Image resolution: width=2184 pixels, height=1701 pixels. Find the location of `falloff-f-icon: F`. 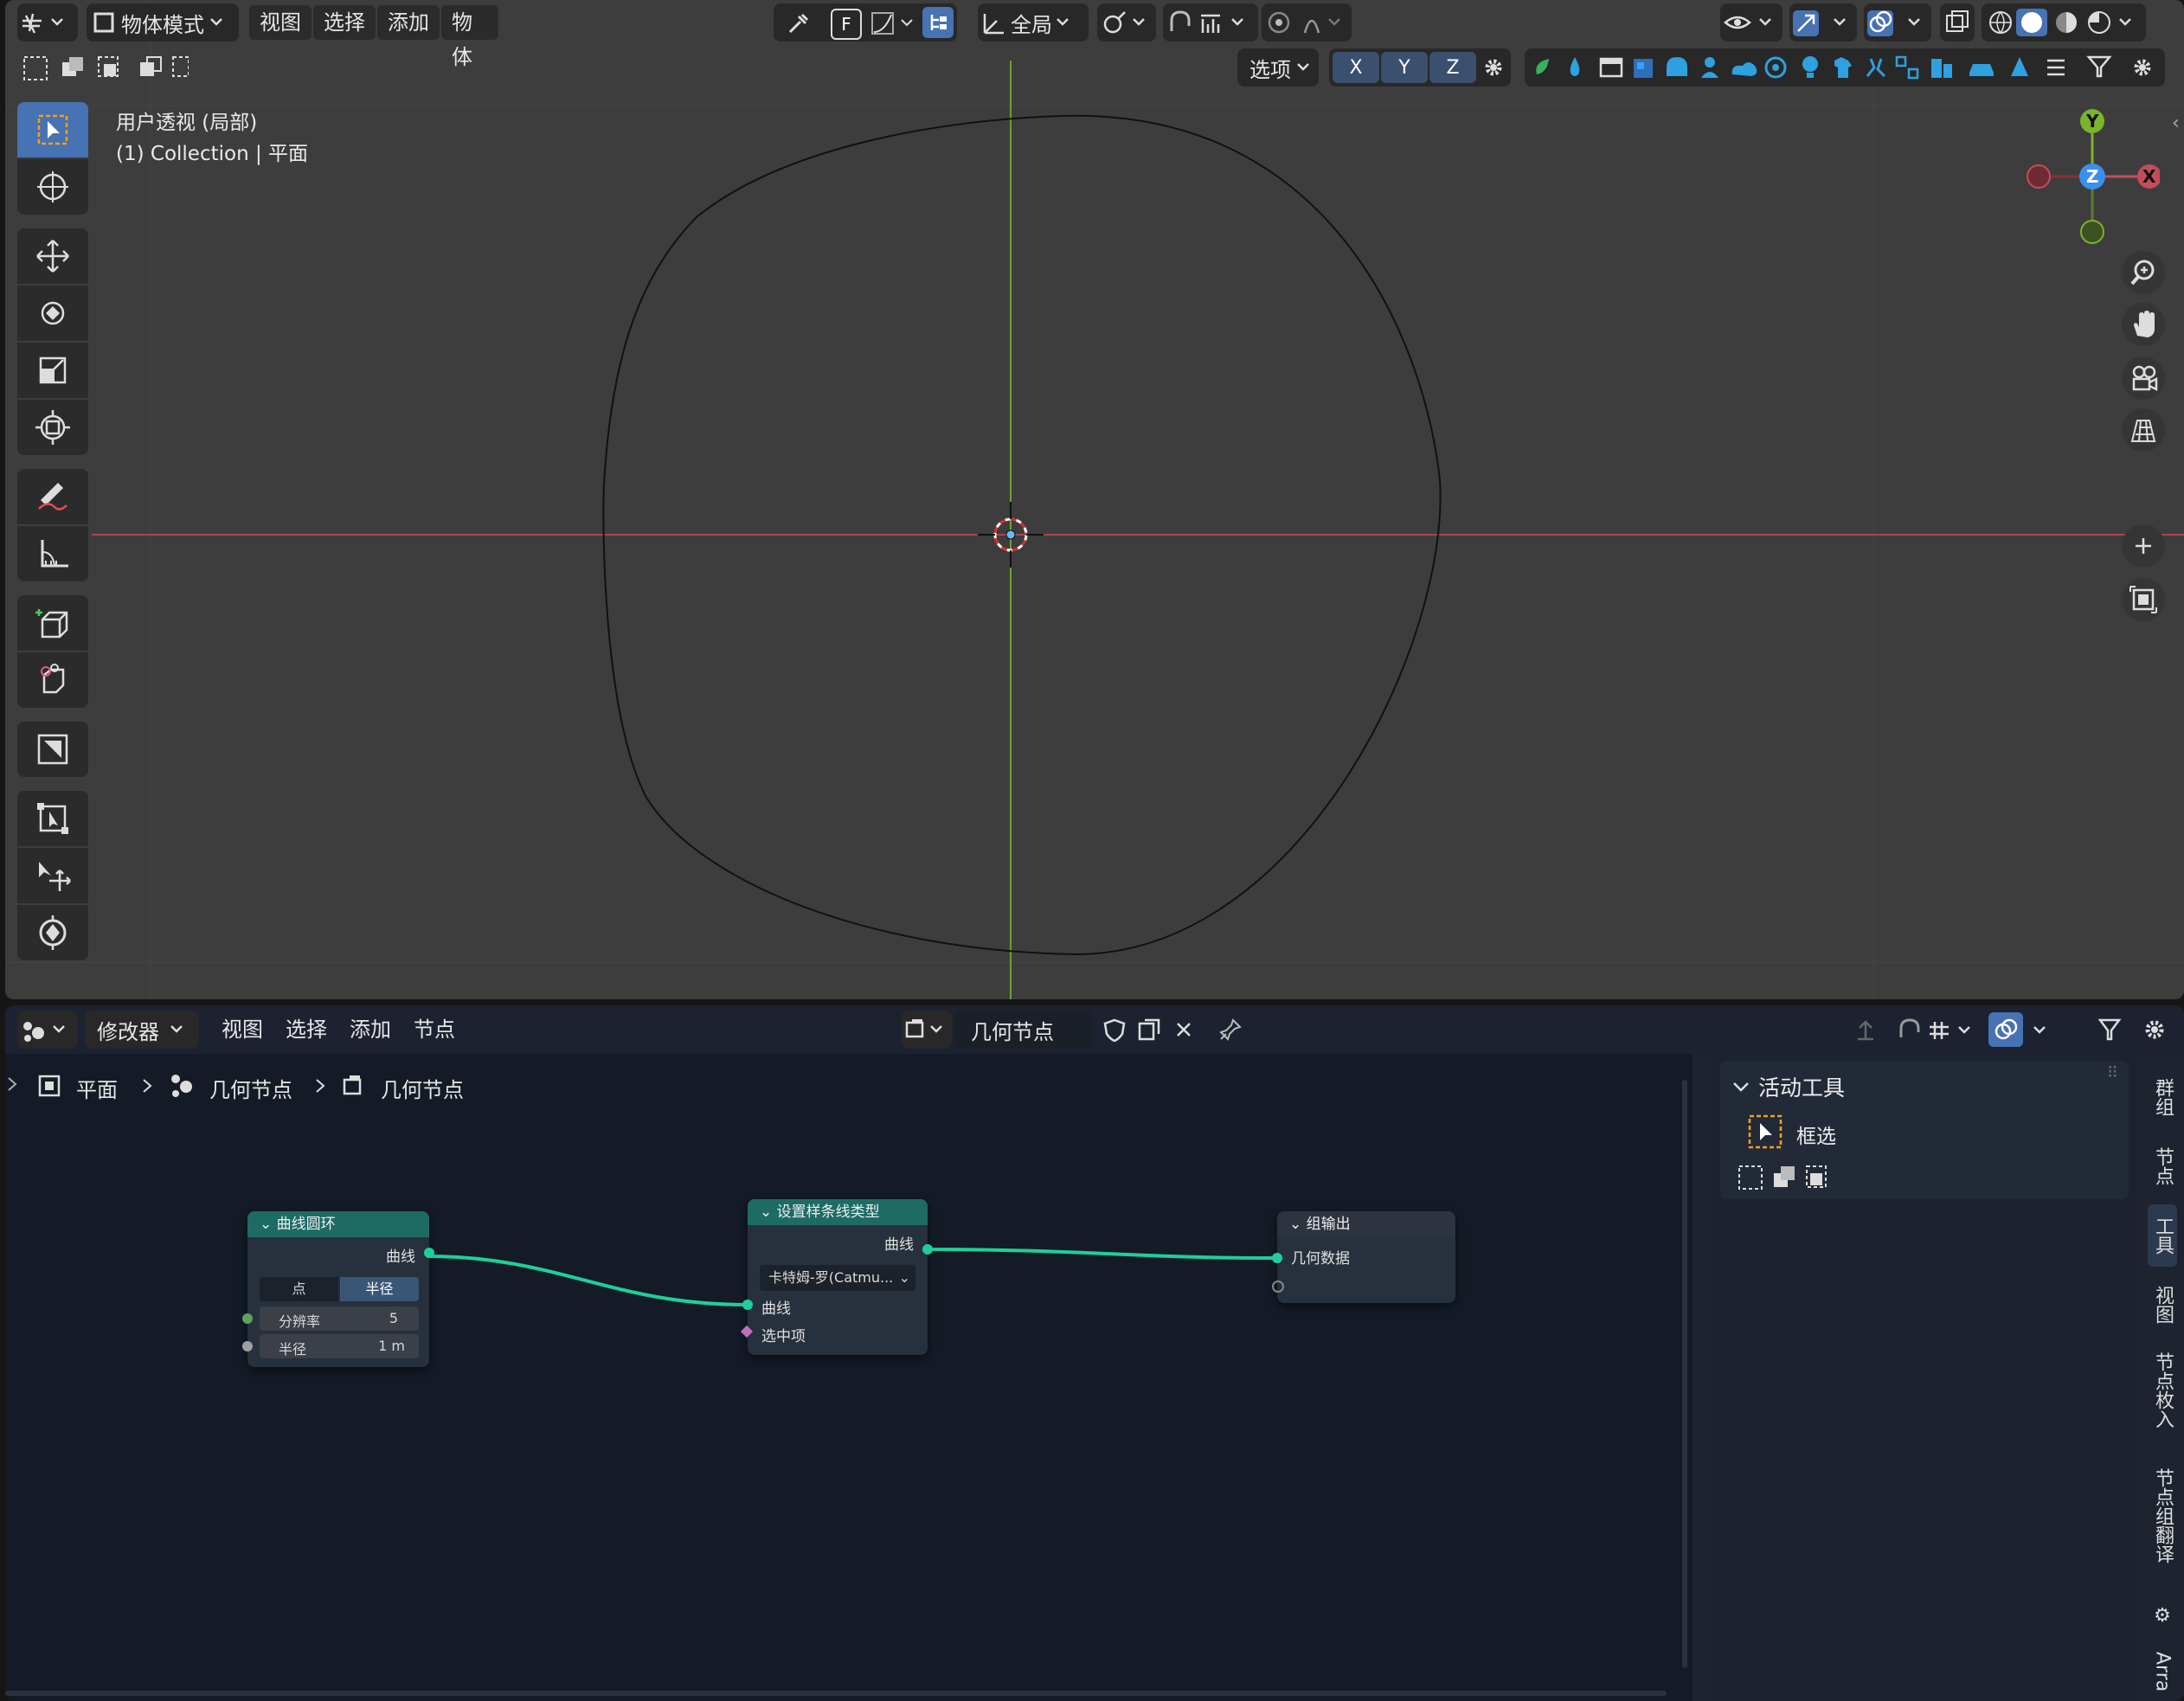

falloff-f-icon: F is located at coordinates (846, 24).